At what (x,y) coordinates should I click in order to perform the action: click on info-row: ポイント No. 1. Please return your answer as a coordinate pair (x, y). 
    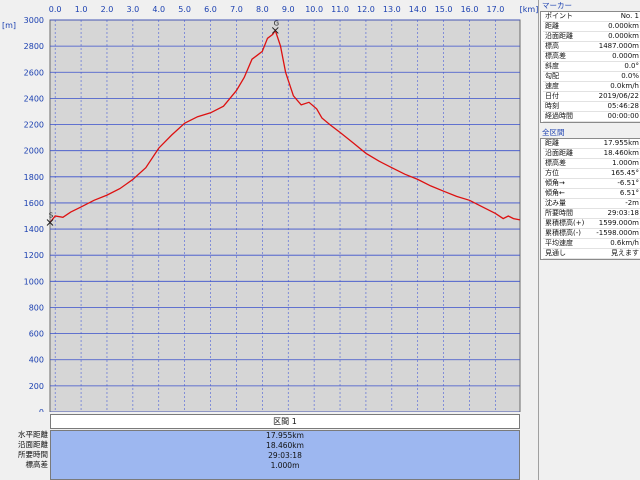
    Looking at the image, I should click on (591, 17).